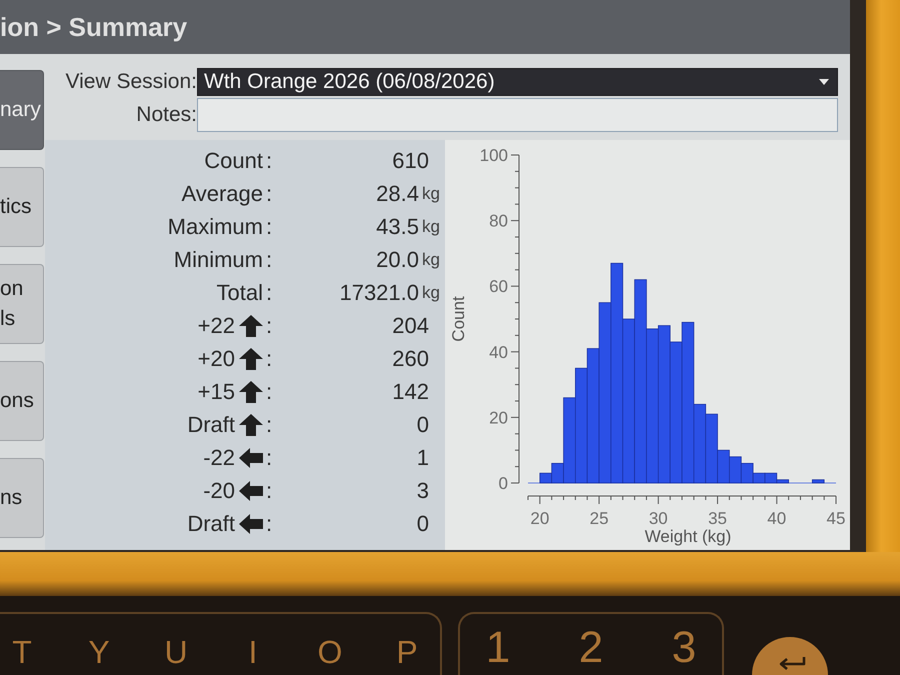 The height and width of the screenshot is (675, 900). Describe the element at coordinates (222, 193) in the screenshot. I see `stat-label: Average` at that location.